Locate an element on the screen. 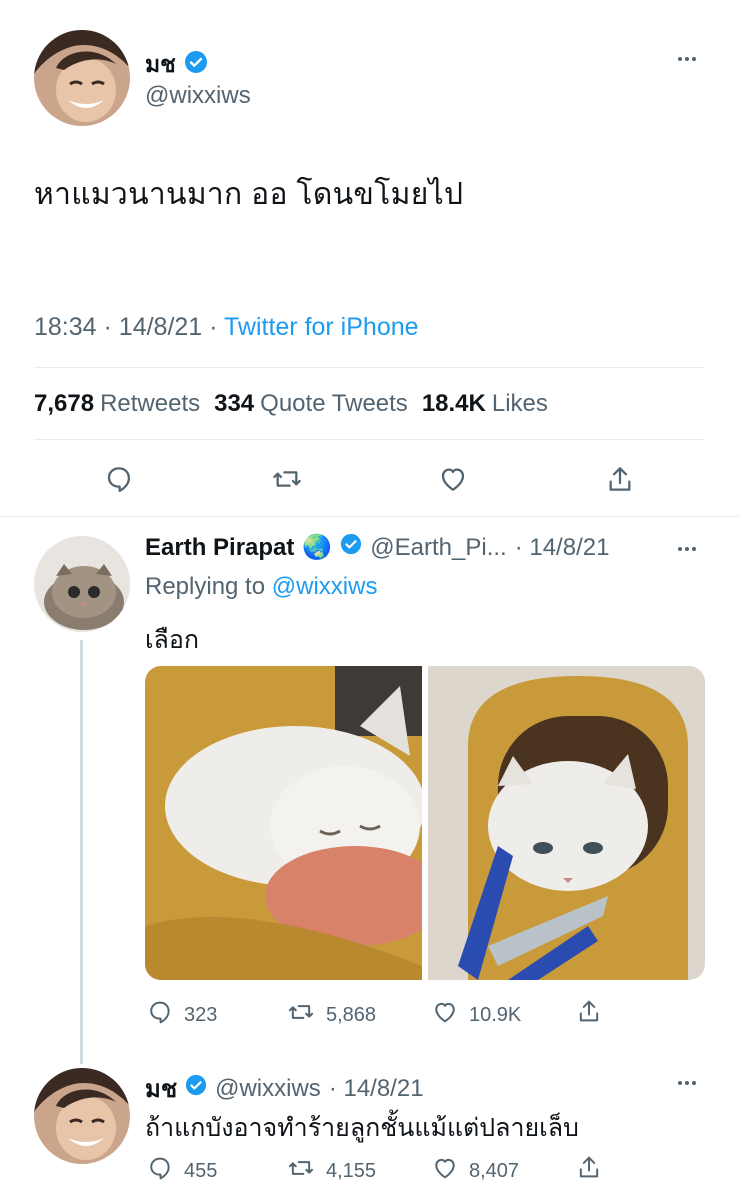 The width and height of the screenshot is (739, 1200). quotes-stat: 334 Quote Tweets is located at coordinates (311, 404).